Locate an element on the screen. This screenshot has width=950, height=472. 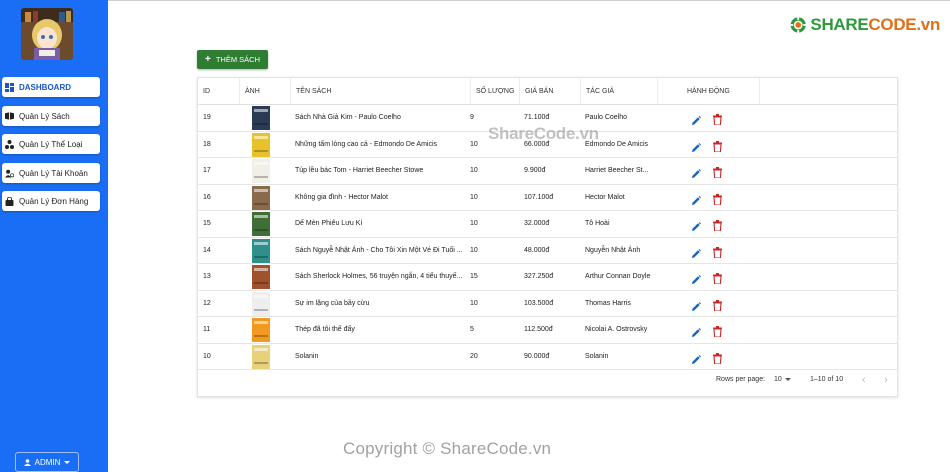
column-header-price: GIÁ BÁN is located at coordinates (549, 91).